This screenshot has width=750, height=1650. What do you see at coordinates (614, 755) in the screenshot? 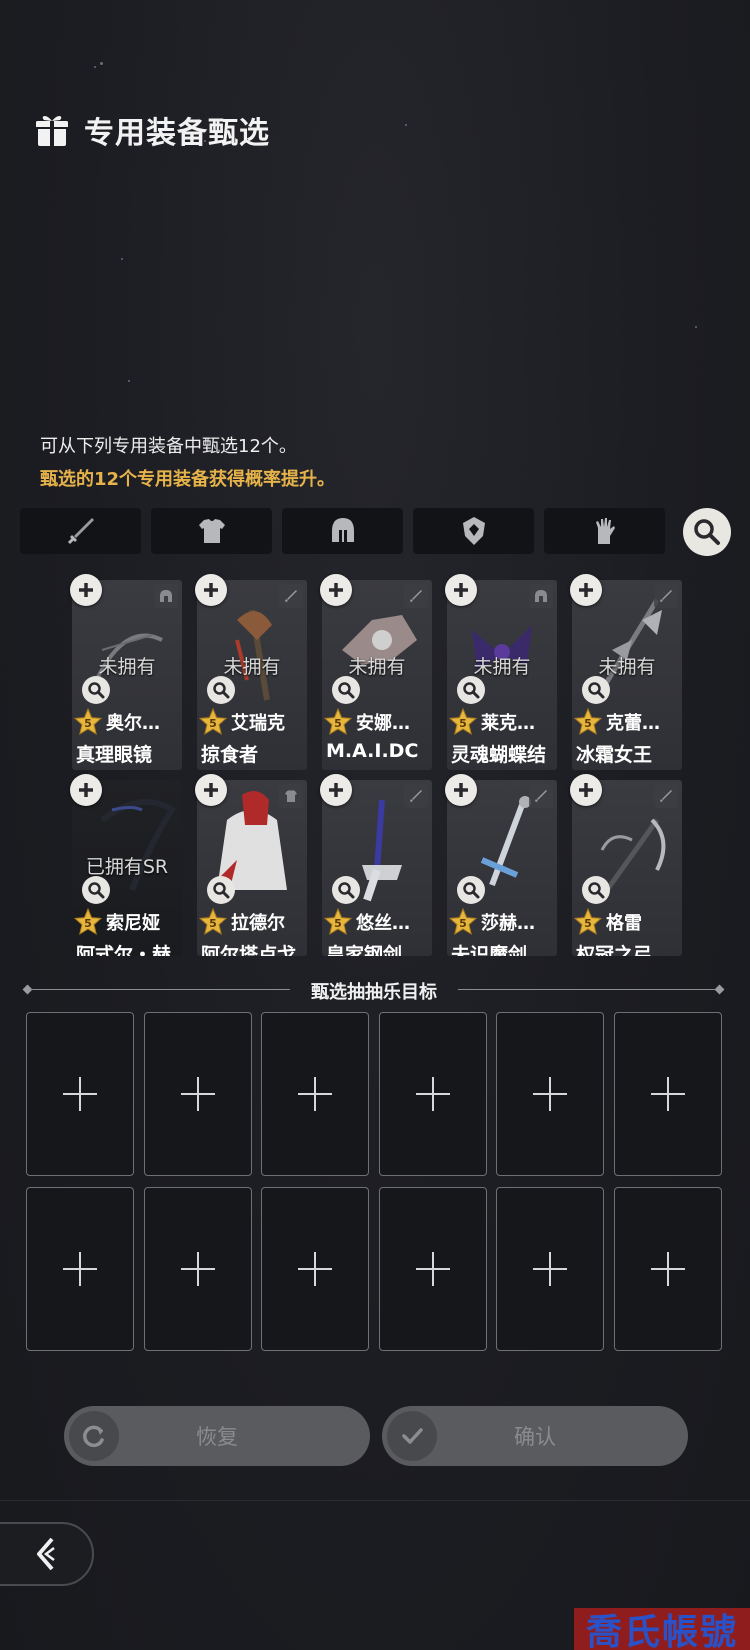
I see `equipment-name: 冰霜女王` at bounding box center [614, 755].